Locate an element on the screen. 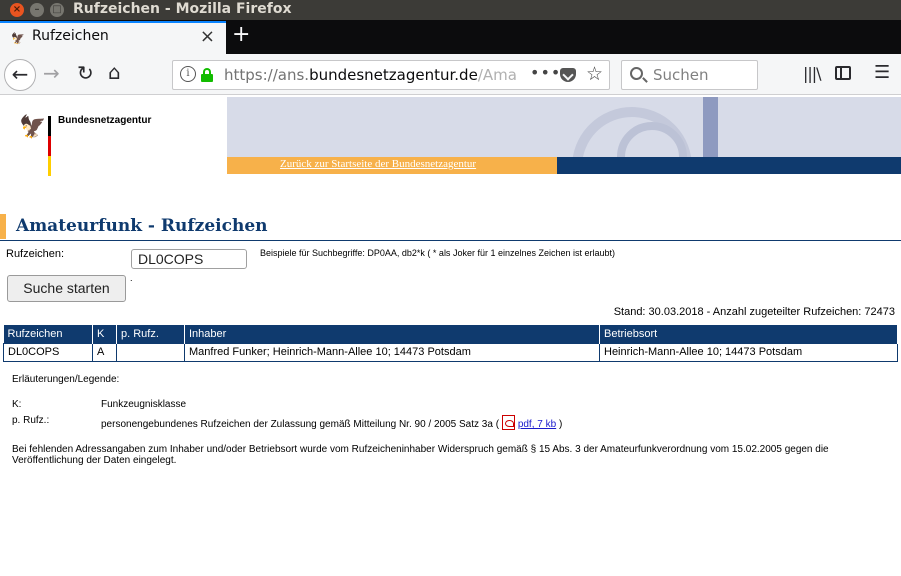 The image size is (901, 576). cell-betriebsort: Heinrich-Mann-Allee 10; 14473 Potsdam is located at coordinates (748, 352).